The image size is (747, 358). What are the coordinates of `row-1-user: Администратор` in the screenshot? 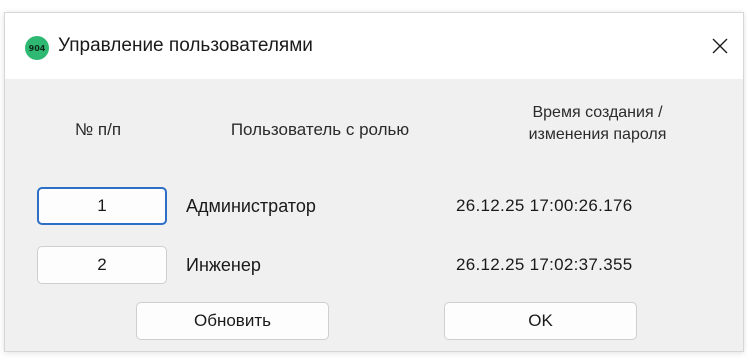 It's located at (251, 206).